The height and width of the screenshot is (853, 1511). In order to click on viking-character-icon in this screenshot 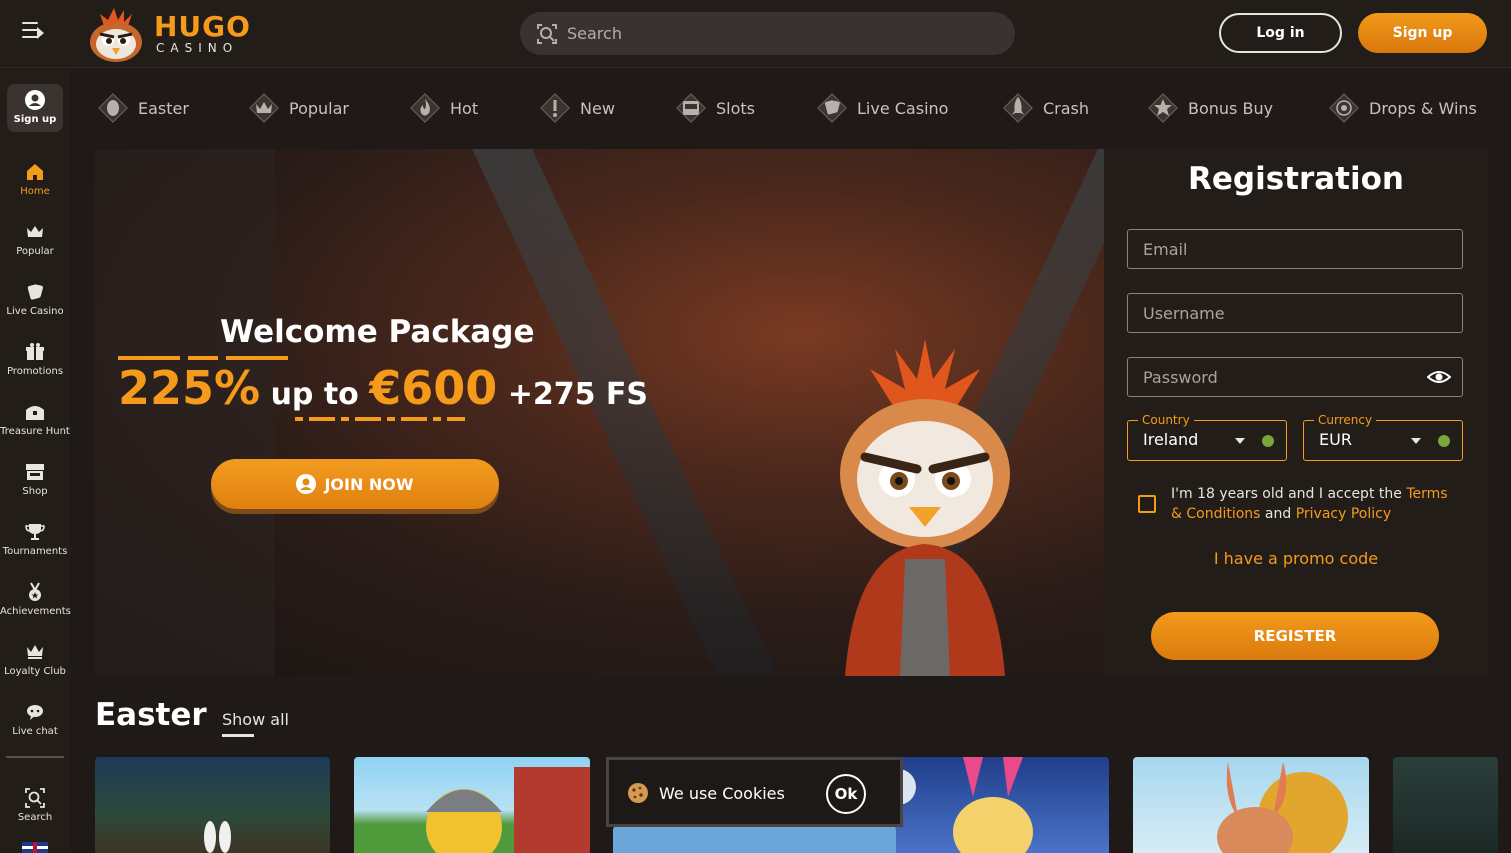, I will do `click(508, 810)`.